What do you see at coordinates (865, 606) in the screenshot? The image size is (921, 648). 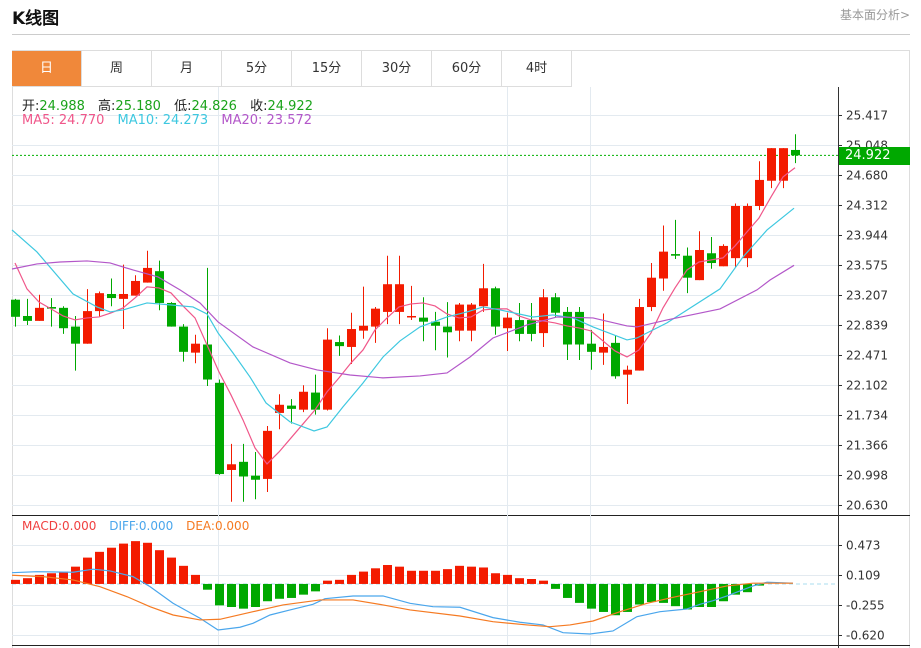 I see `macd-tick-label: -0.255` at bounding box center [865, 606].